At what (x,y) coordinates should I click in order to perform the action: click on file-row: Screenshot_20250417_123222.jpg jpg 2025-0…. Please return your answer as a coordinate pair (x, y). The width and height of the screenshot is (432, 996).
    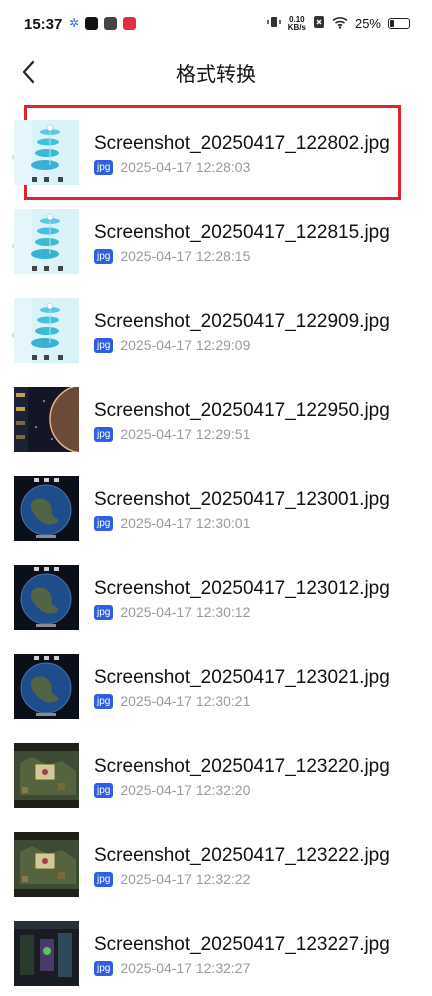
    Looking at the image, I should click on (216, 862).